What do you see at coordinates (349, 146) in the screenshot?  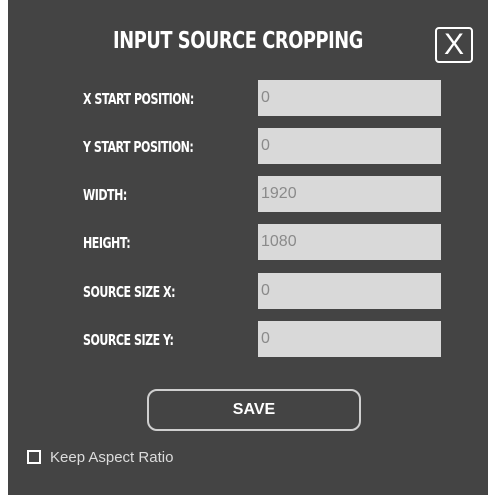 I see `y-start-position-input` at bounding box center [349, 146].